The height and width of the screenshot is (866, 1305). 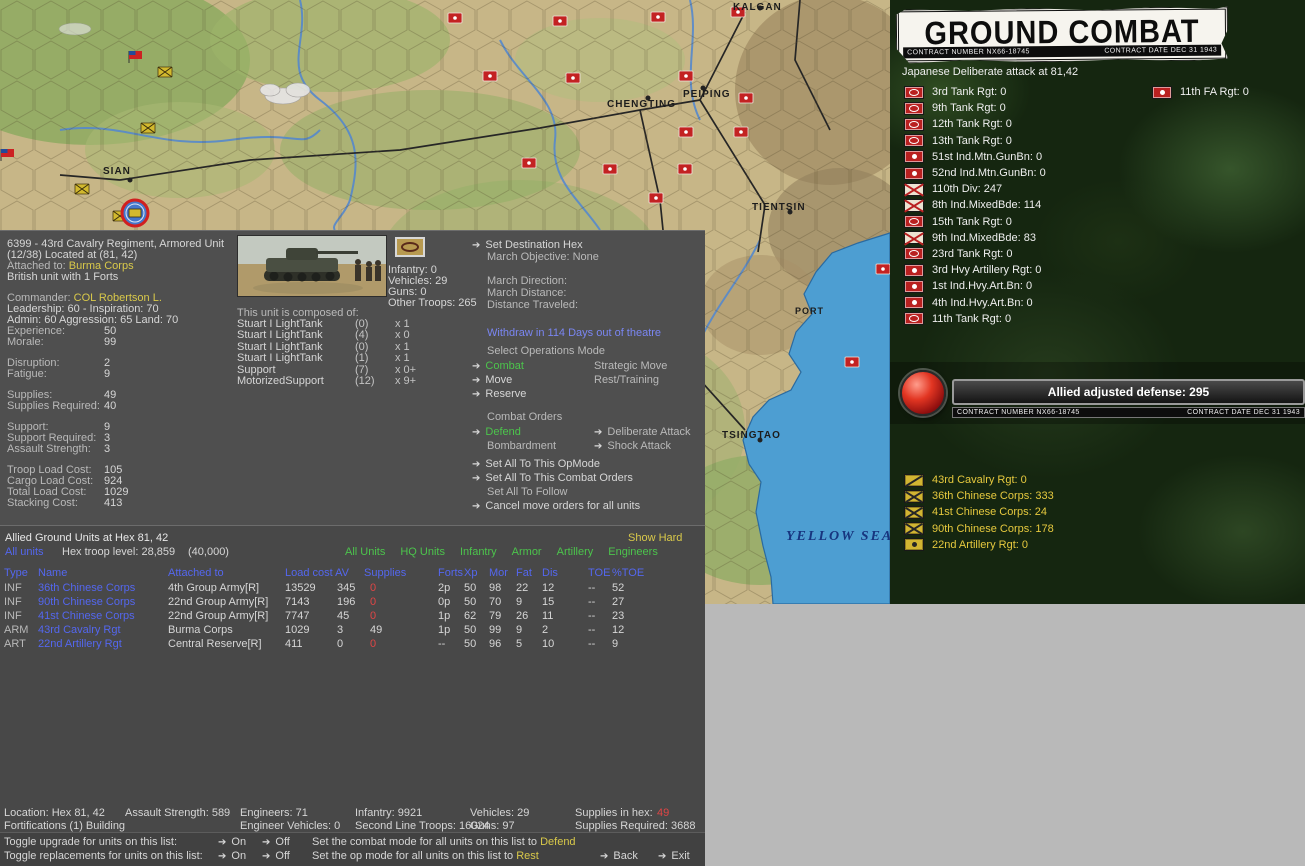 I want to click on combat-order-bombardment: Bombardment, so click(x=521, y=446).